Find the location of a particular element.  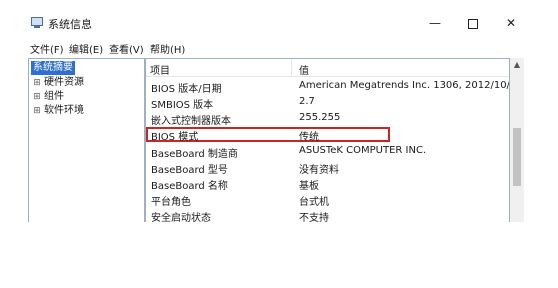

tree-item-label: 硬件资源 is located at coordinates (64, 82).